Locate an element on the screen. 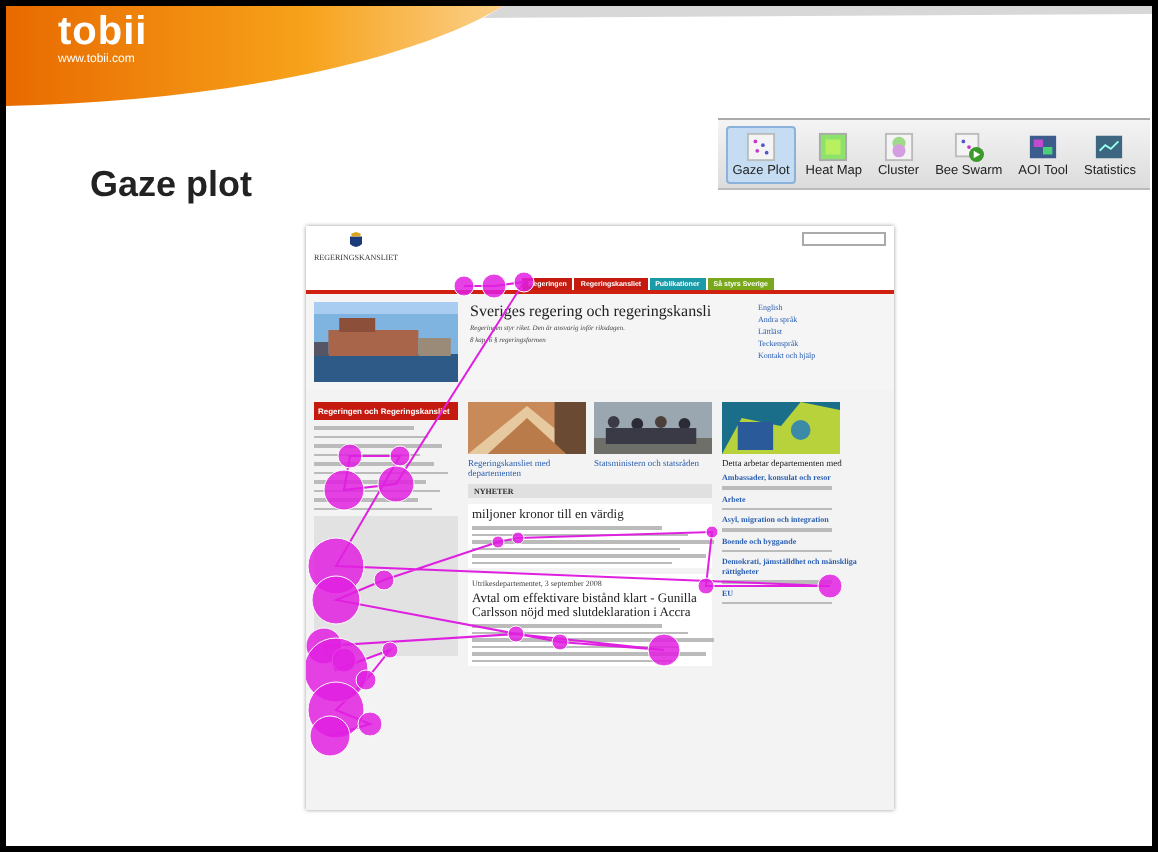 This screenshot has height=852, width=1158. crest-icon is located at coordinates (356, 241).